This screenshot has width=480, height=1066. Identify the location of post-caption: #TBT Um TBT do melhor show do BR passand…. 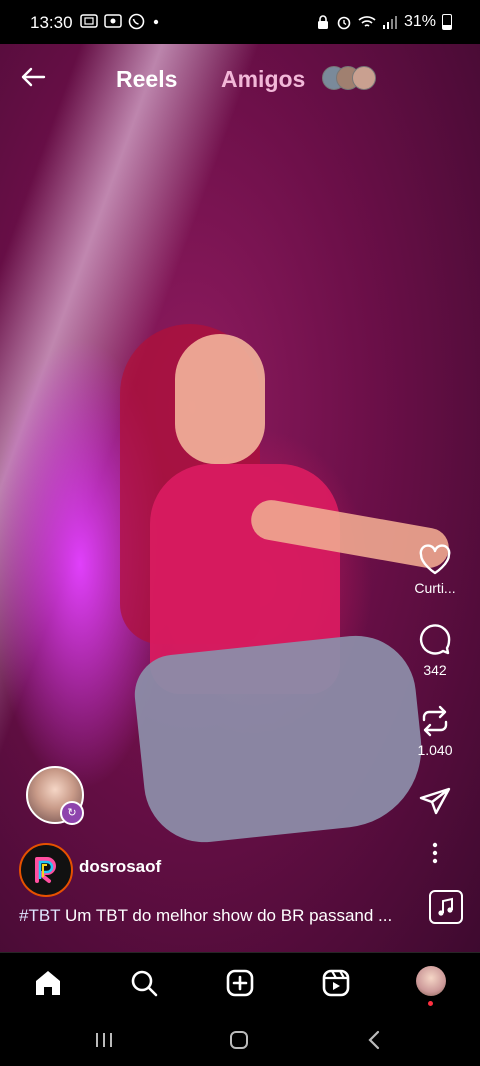
(219, 916).